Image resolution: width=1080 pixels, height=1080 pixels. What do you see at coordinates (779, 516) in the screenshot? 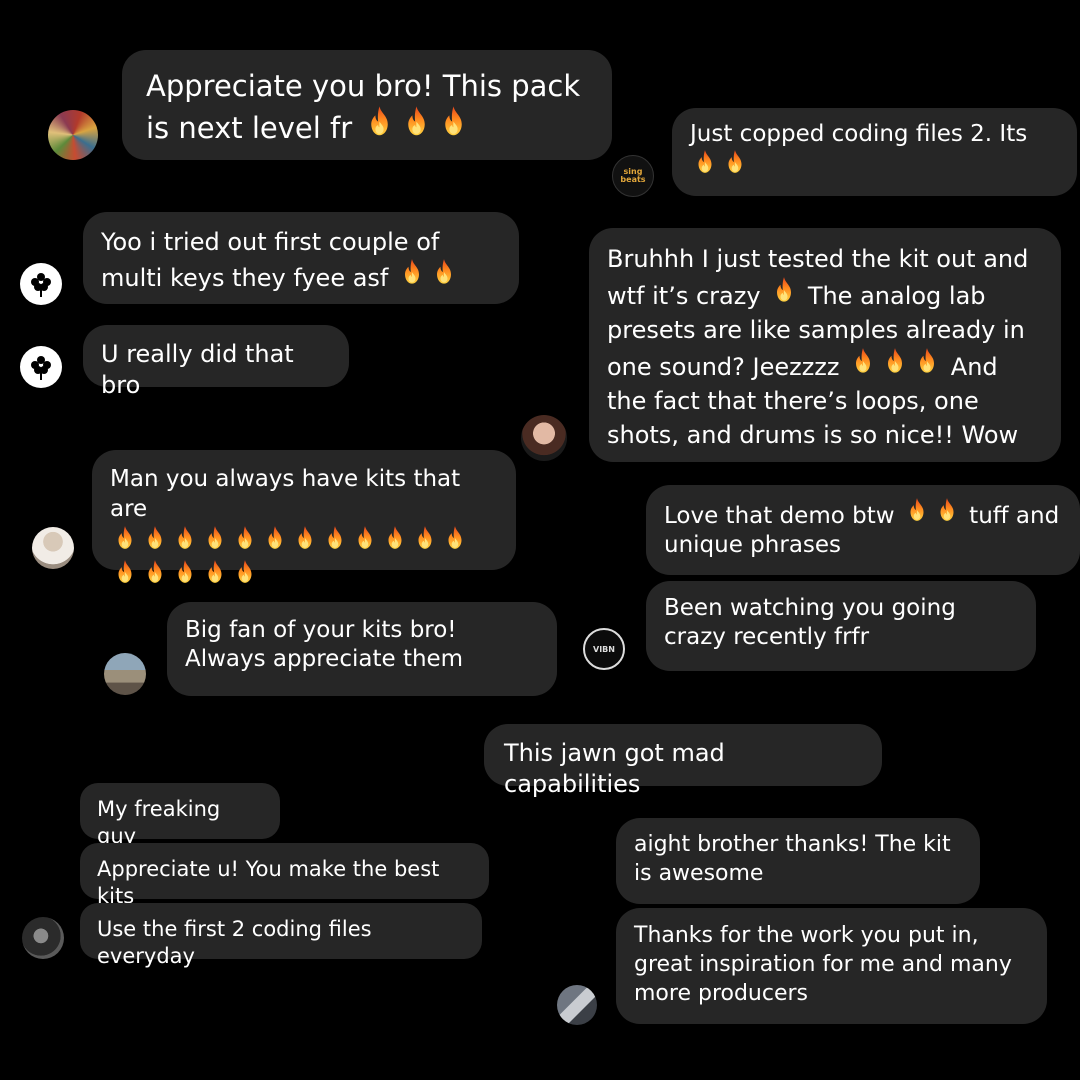
I see `message-text: Love that demo btw` at bounding box center [779, 516].